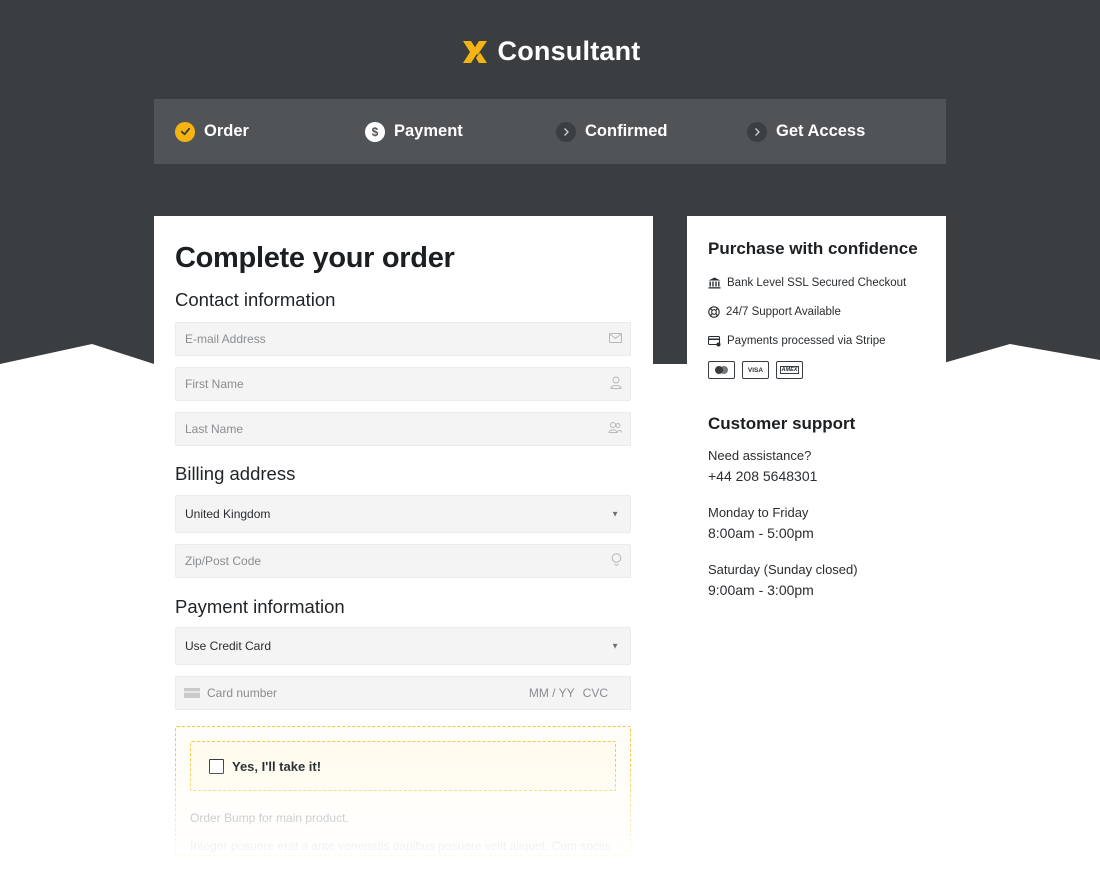 This screenshot has height=884, width=1100. Describe the element at coordinates (403, 429) in the screenshot. I see `last-name-field: Last Name` at that location.